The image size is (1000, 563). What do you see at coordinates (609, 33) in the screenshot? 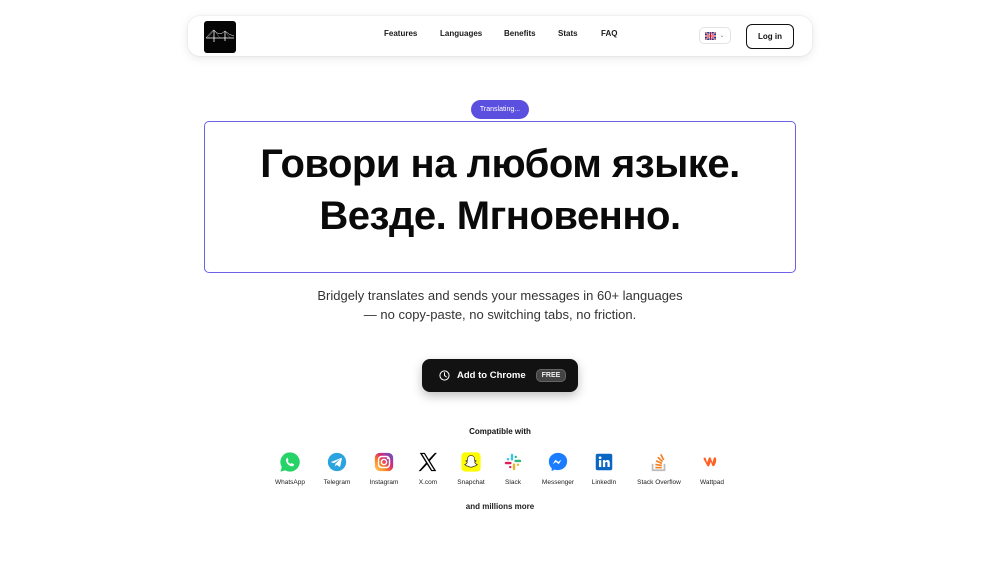
I see `nav-link-faq: FAQ` at bounding box center [609, 33].